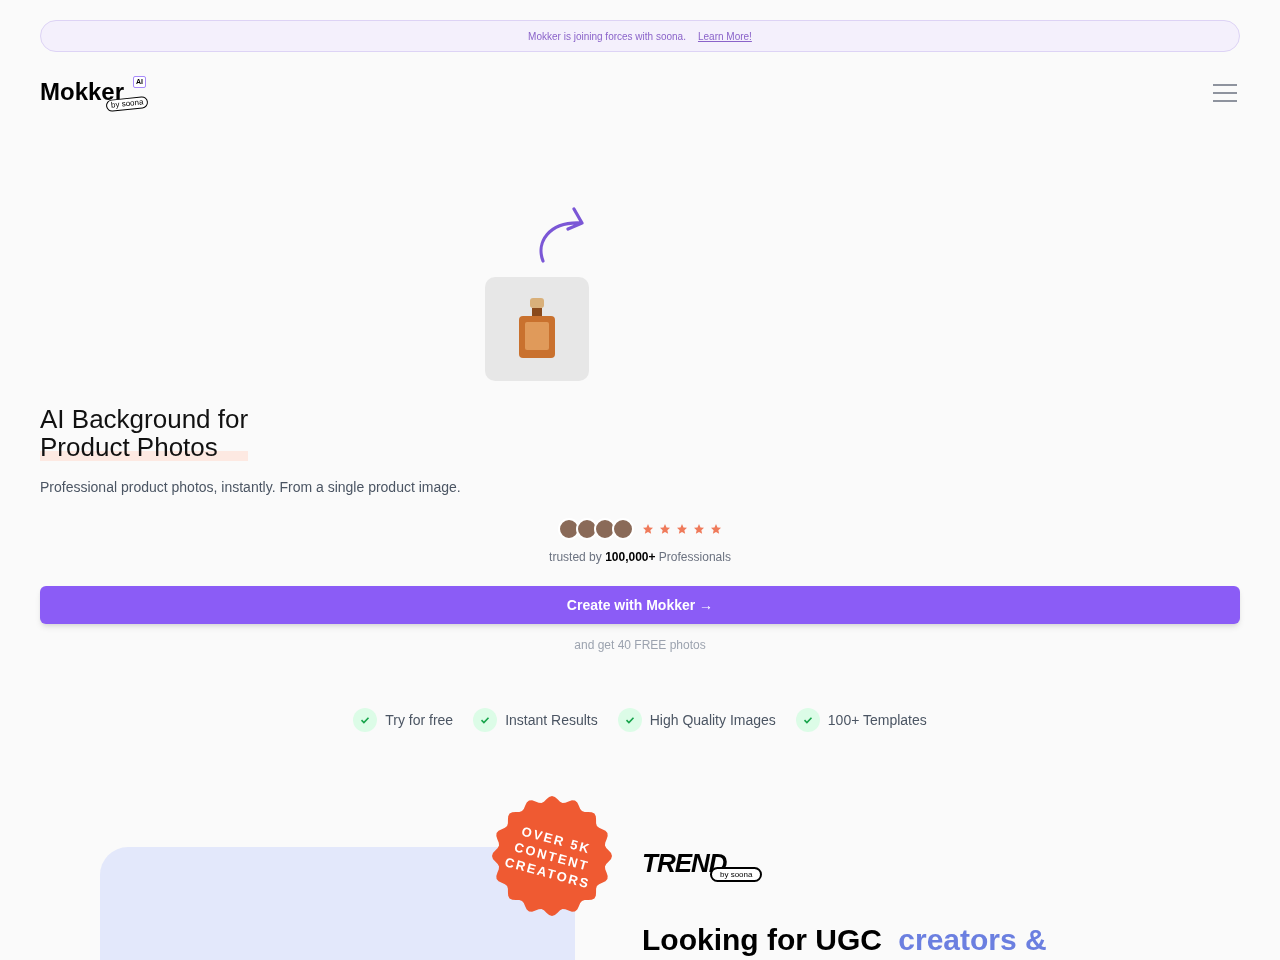 This screenshot has height=960, width=1280. I want to click on menu-icon, so click(1225, 93).